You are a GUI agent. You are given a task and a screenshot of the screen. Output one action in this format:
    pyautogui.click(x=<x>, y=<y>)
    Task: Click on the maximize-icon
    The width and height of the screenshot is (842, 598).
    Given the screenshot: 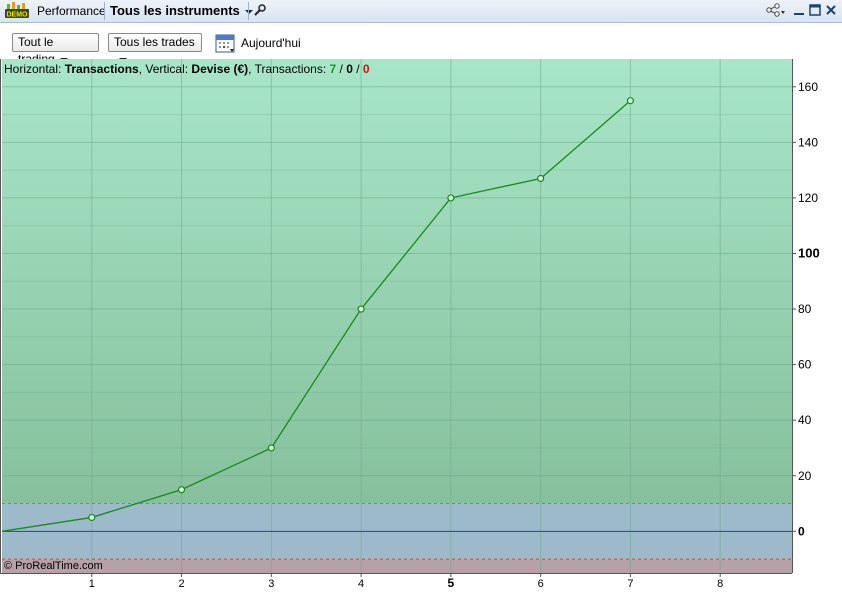 What is the action you would take?
    pyautogui.click(x=815, y=10)
    